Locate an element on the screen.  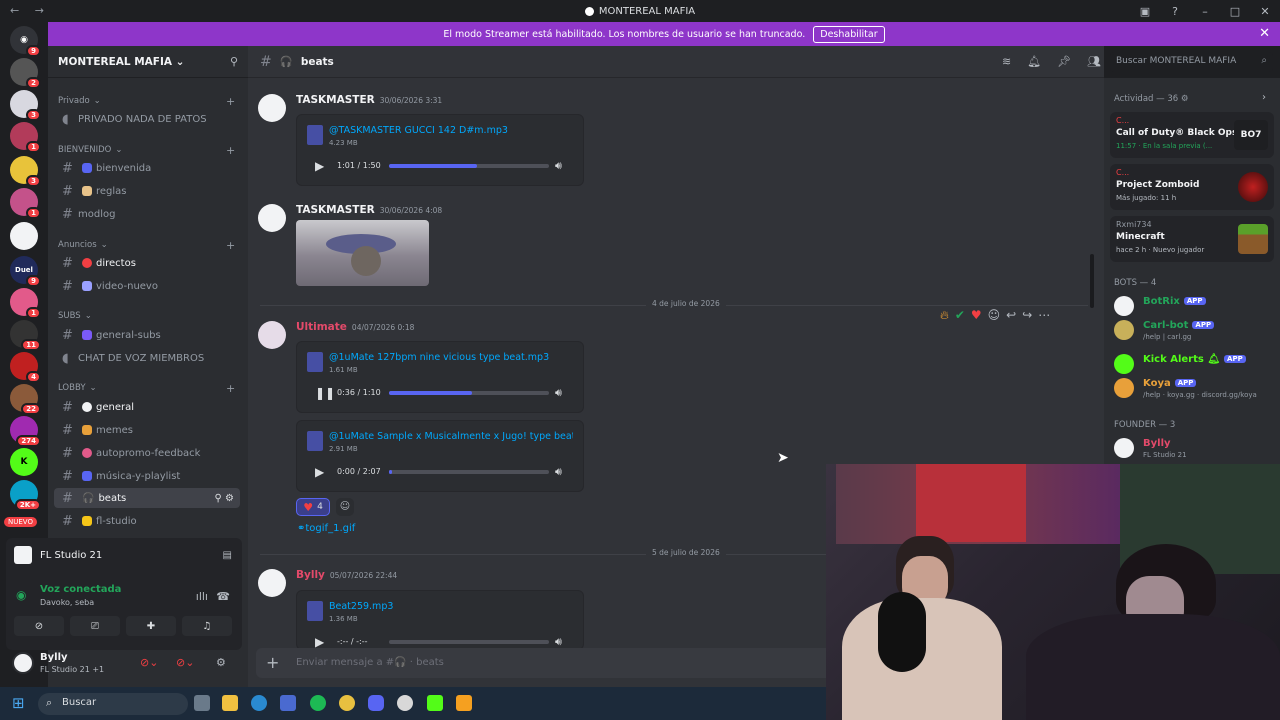
taskbar-search: ⌕ Buscar is located at coordinates (113, 704).